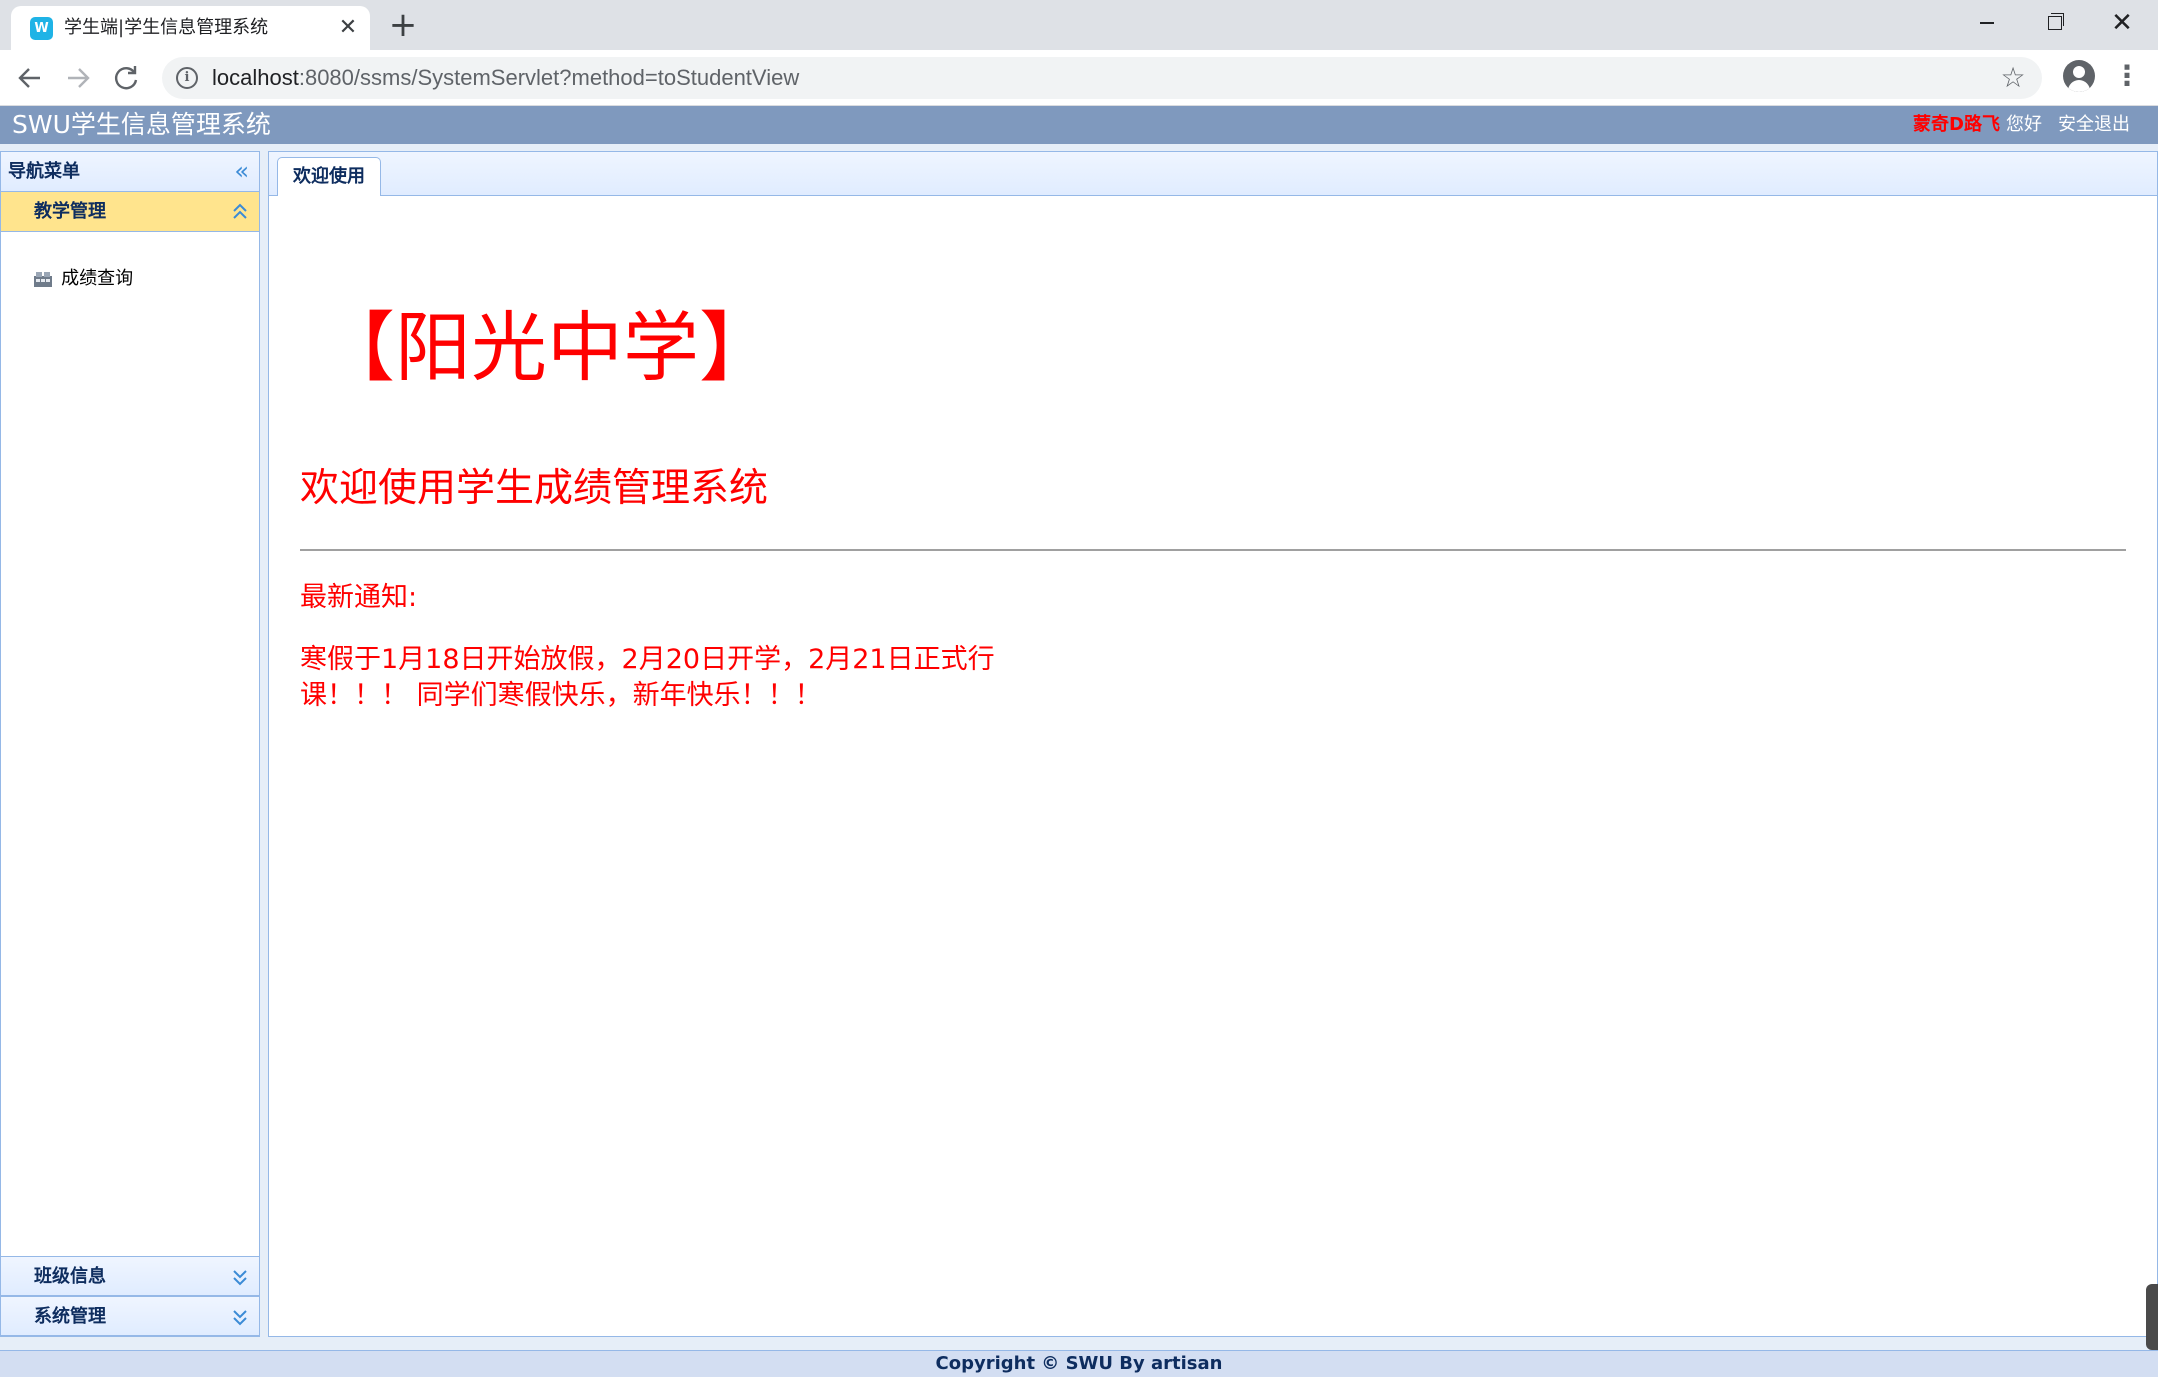 The width and height of the screenshot is (2158, 1377). I want to click on browser-tab-title: 学生端|学生信息管理系统, so click(166, 27).